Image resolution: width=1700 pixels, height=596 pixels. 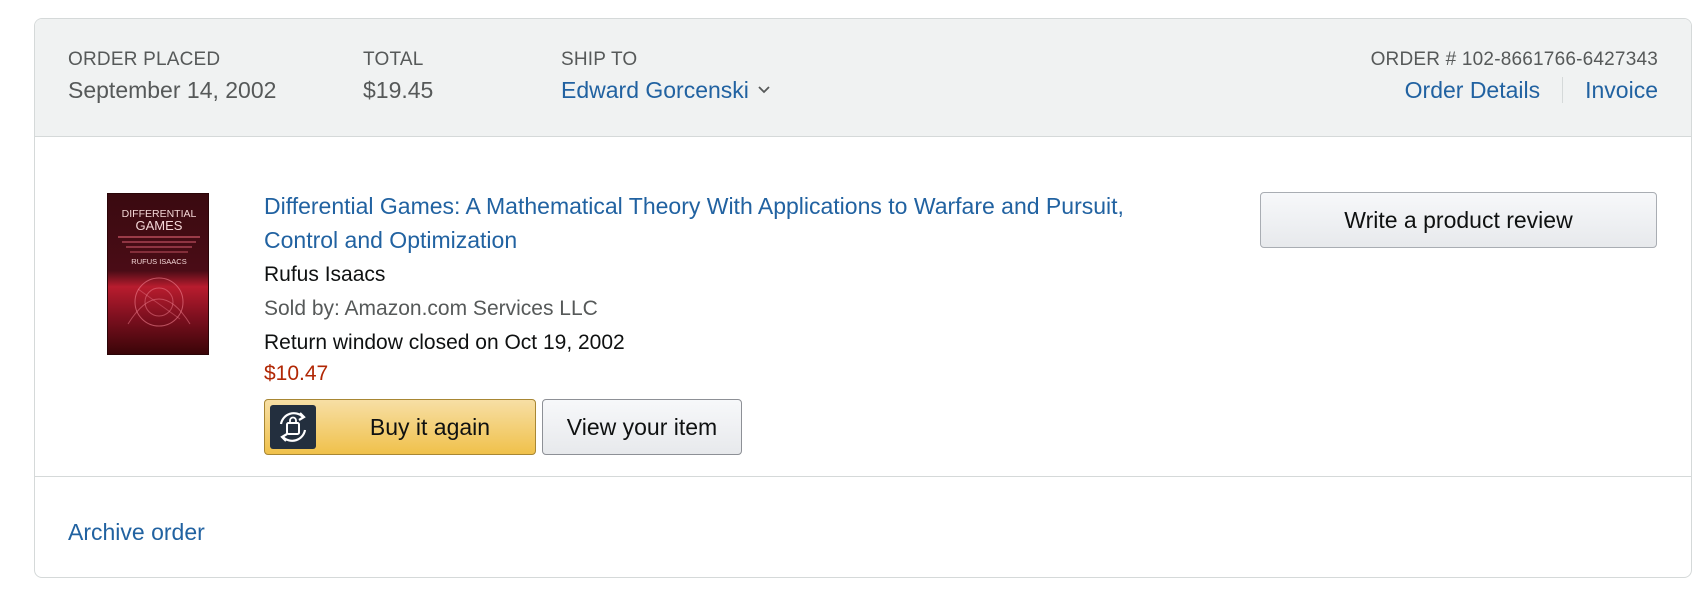 I want to click on ship-to-name: Edward Gorcenski, so click(x=655, y=90).